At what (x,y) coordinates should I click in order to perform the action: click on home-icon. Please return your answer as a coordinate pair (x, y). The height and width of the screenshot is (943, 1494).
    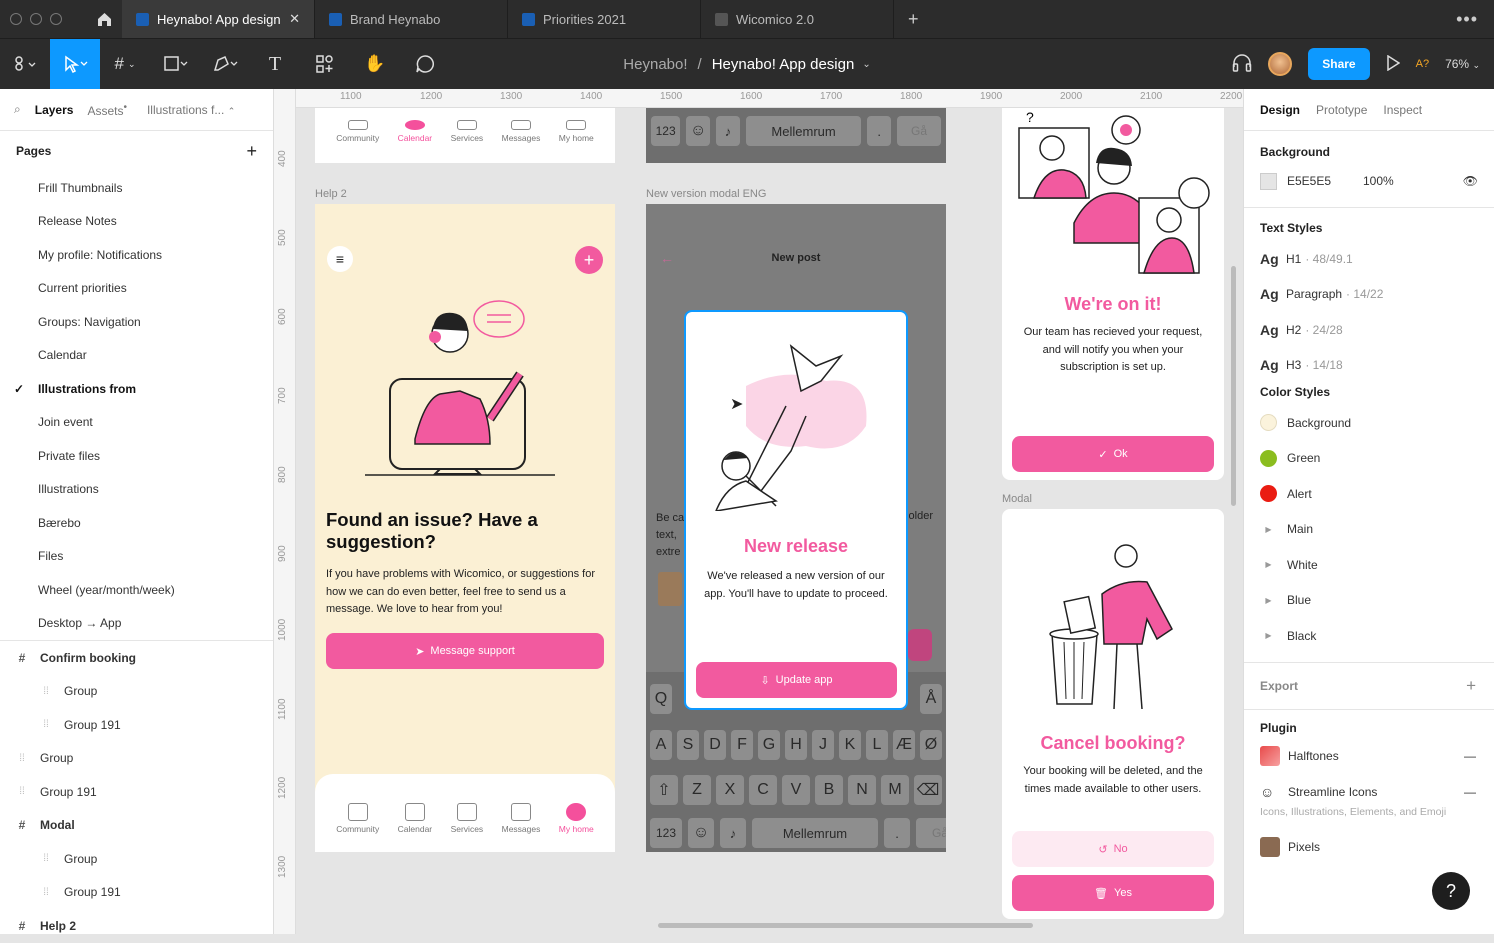
    Looking at the image, I should click on (104, 19).